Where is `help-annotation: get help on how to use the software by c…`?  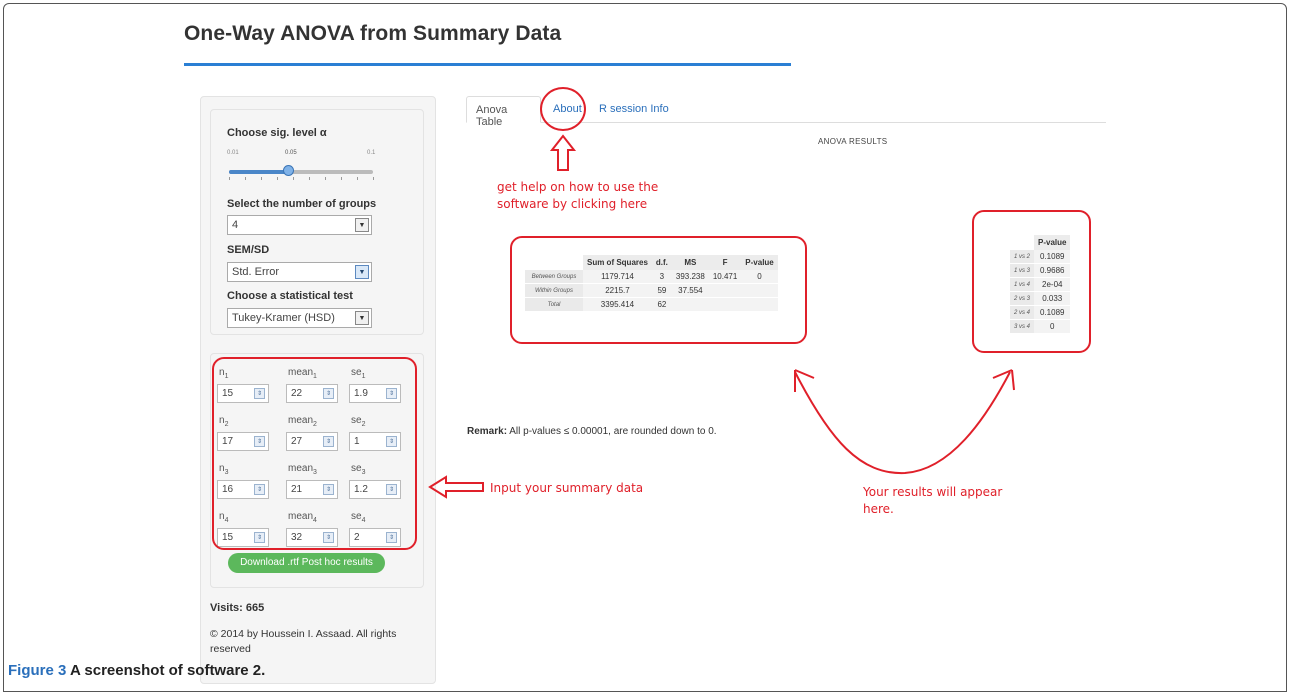
help-annotation: get help on how to use the software by c… is located at coordinates (578, 195).